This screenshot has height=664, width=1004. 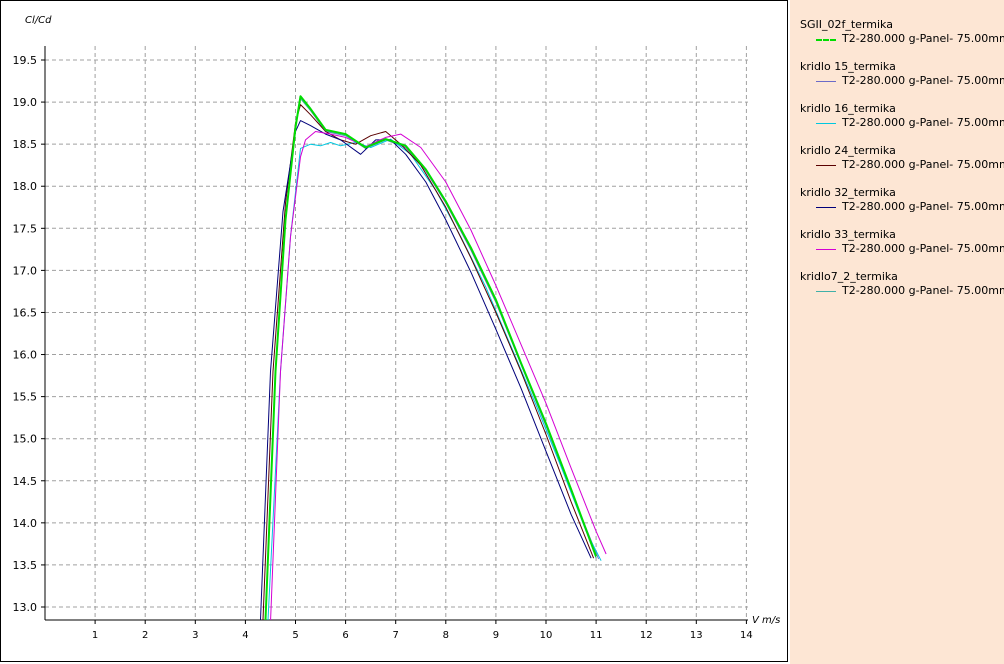 I want to click on x-tick-label: 4, so click(x=245, y=635).